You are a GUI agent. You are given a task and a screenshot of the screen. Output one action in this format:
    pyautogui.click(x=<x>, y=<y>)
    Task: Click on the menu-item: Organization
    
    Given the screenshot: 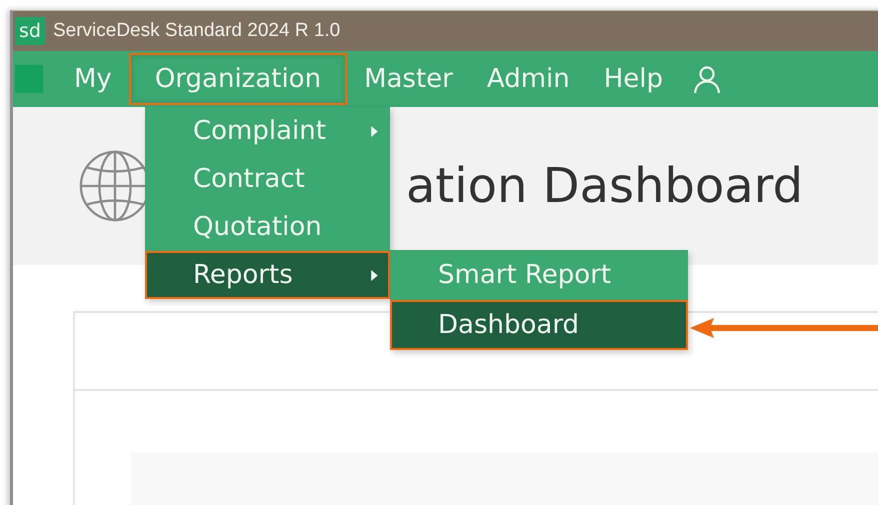 What is the action you would take?
    pyautogui.click(x=238, y=79)
    